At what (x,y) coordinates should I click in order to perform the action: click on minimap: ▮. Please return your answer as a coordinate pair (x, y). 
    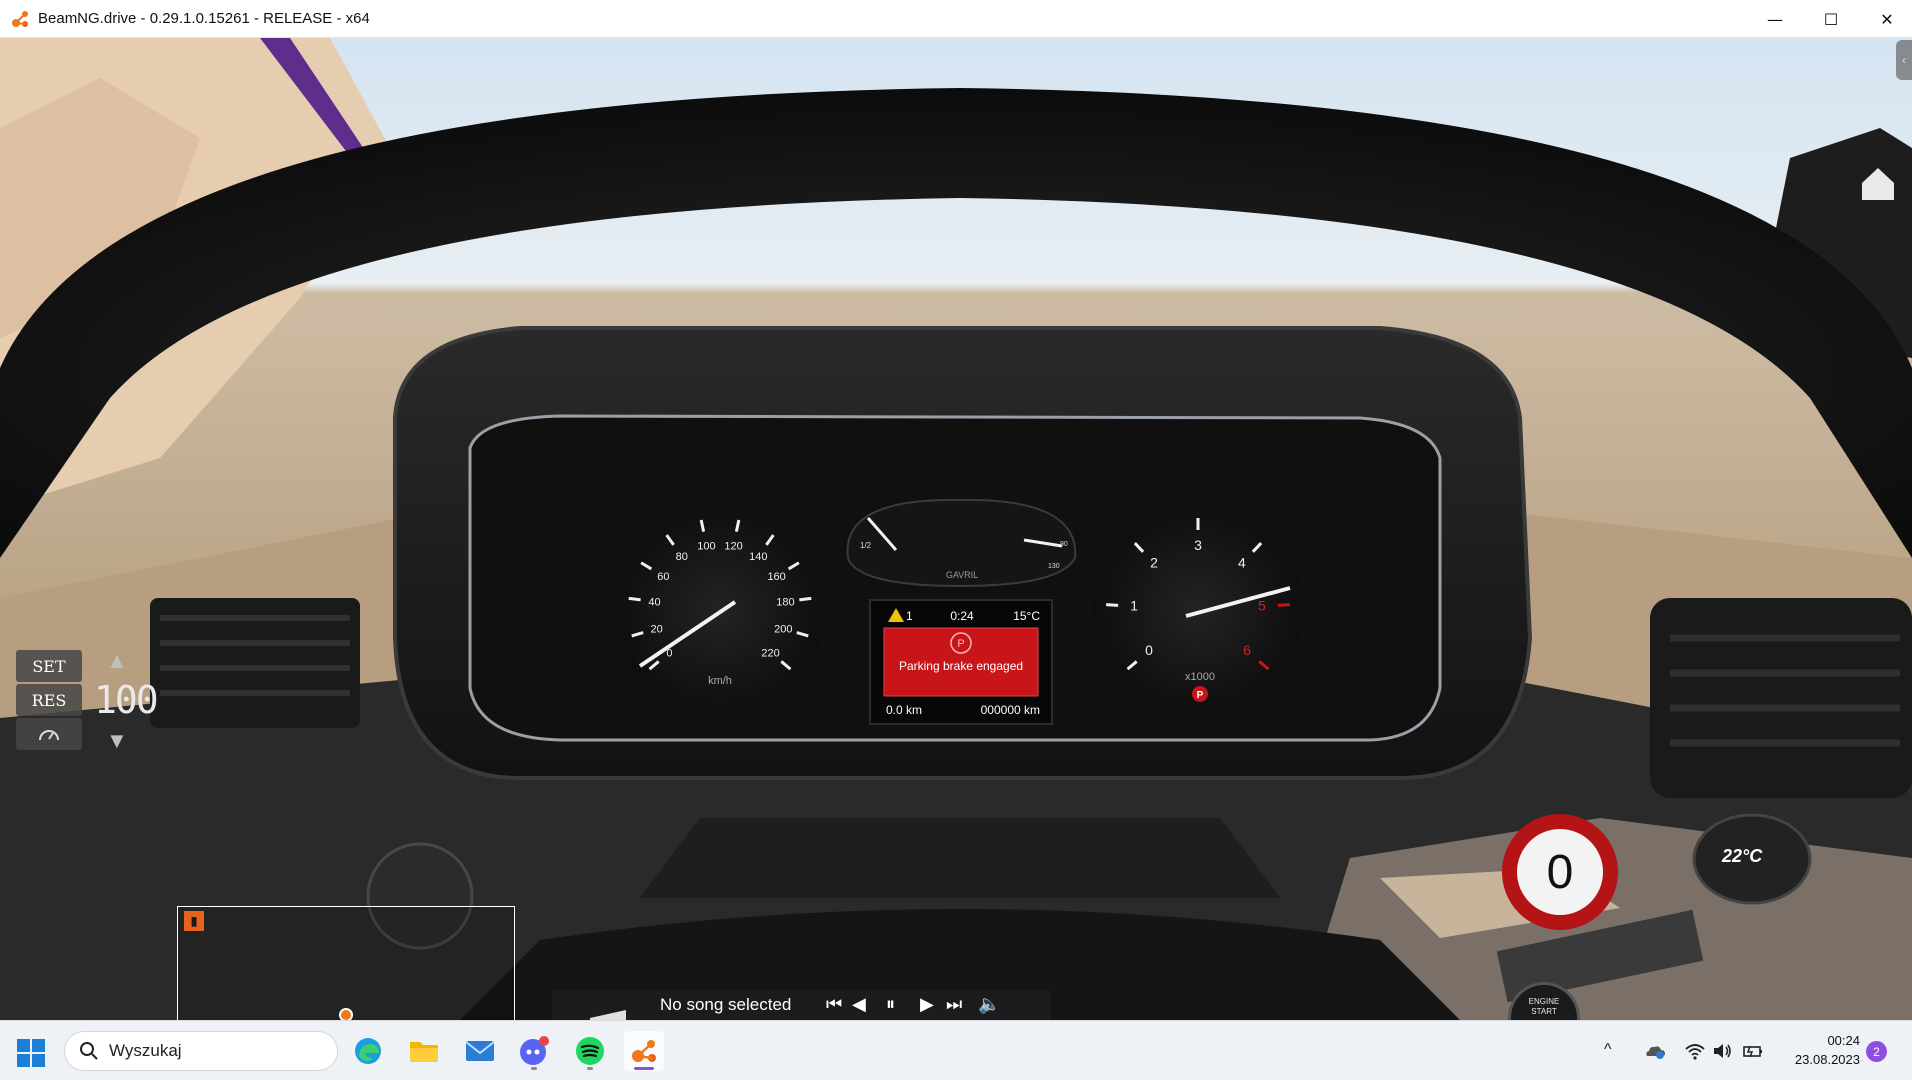
    Looking at the image, I should click on (346, 963).